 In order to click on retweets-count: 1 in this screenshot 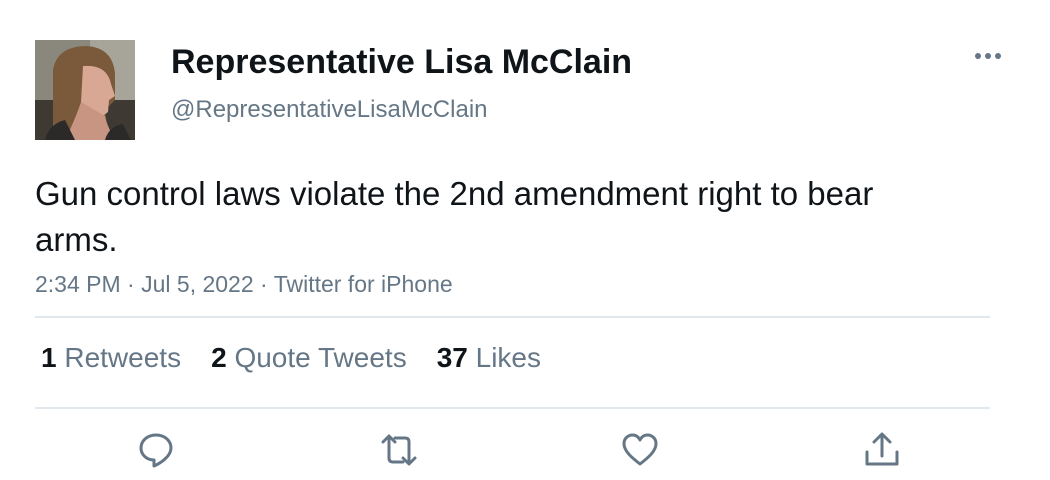, I will do `click(49, 357)`.